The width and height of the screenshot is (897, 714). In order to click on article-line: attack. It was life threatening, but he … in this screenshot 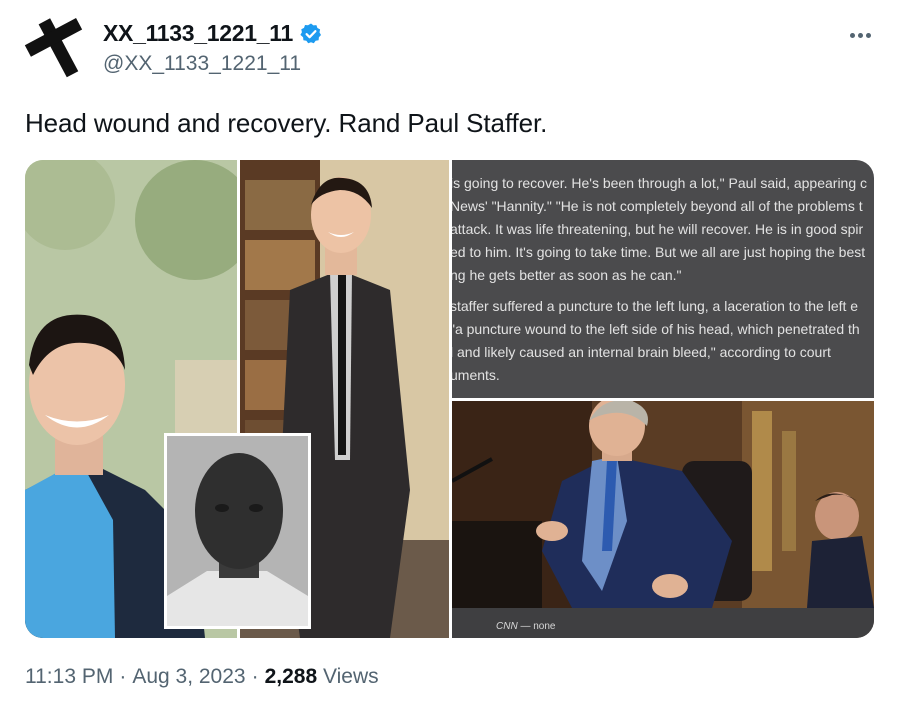, I will do `click(658, 229)`.